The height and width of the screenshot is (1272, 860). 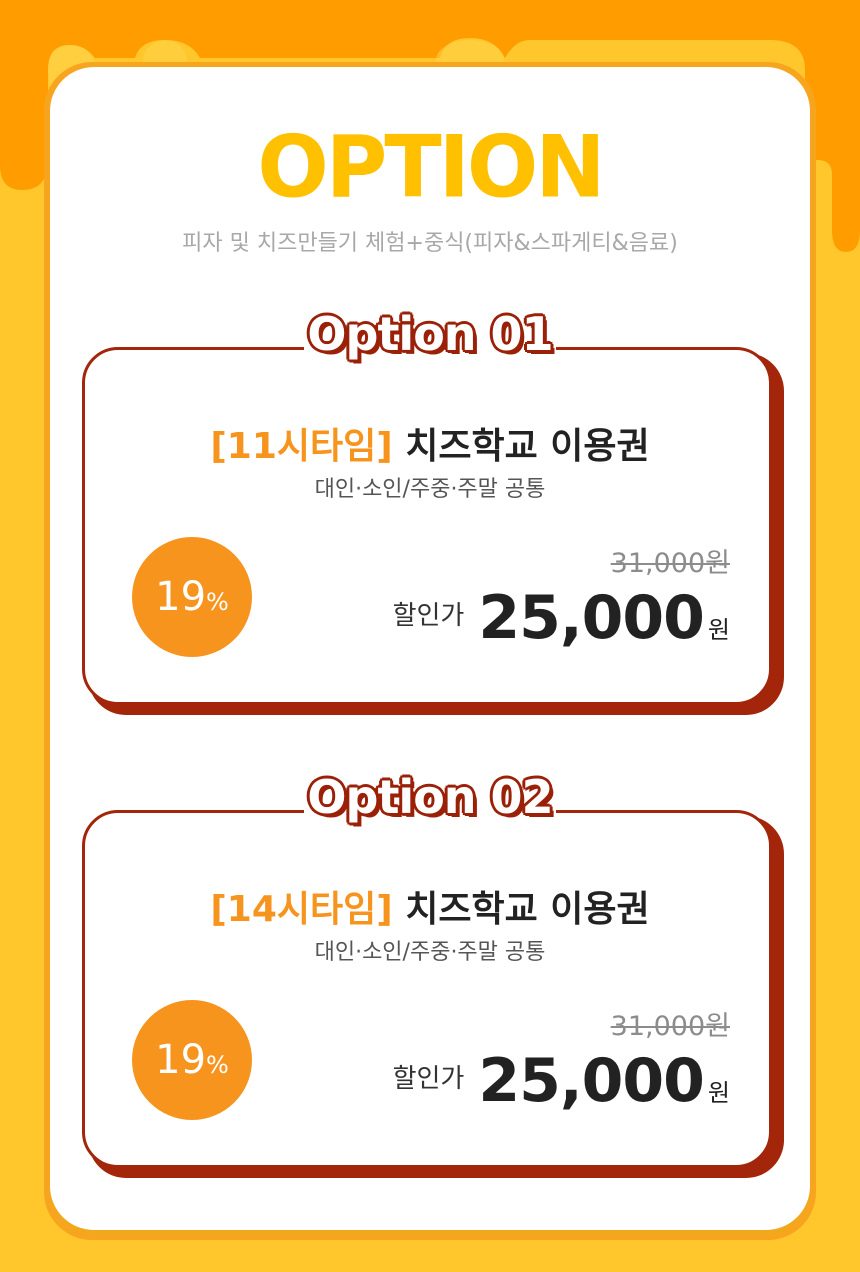 What do you see at coordinates (301, 446) in the screenshot?
I see `time-slot: [11시타임]` at bounding box center [301, 446].